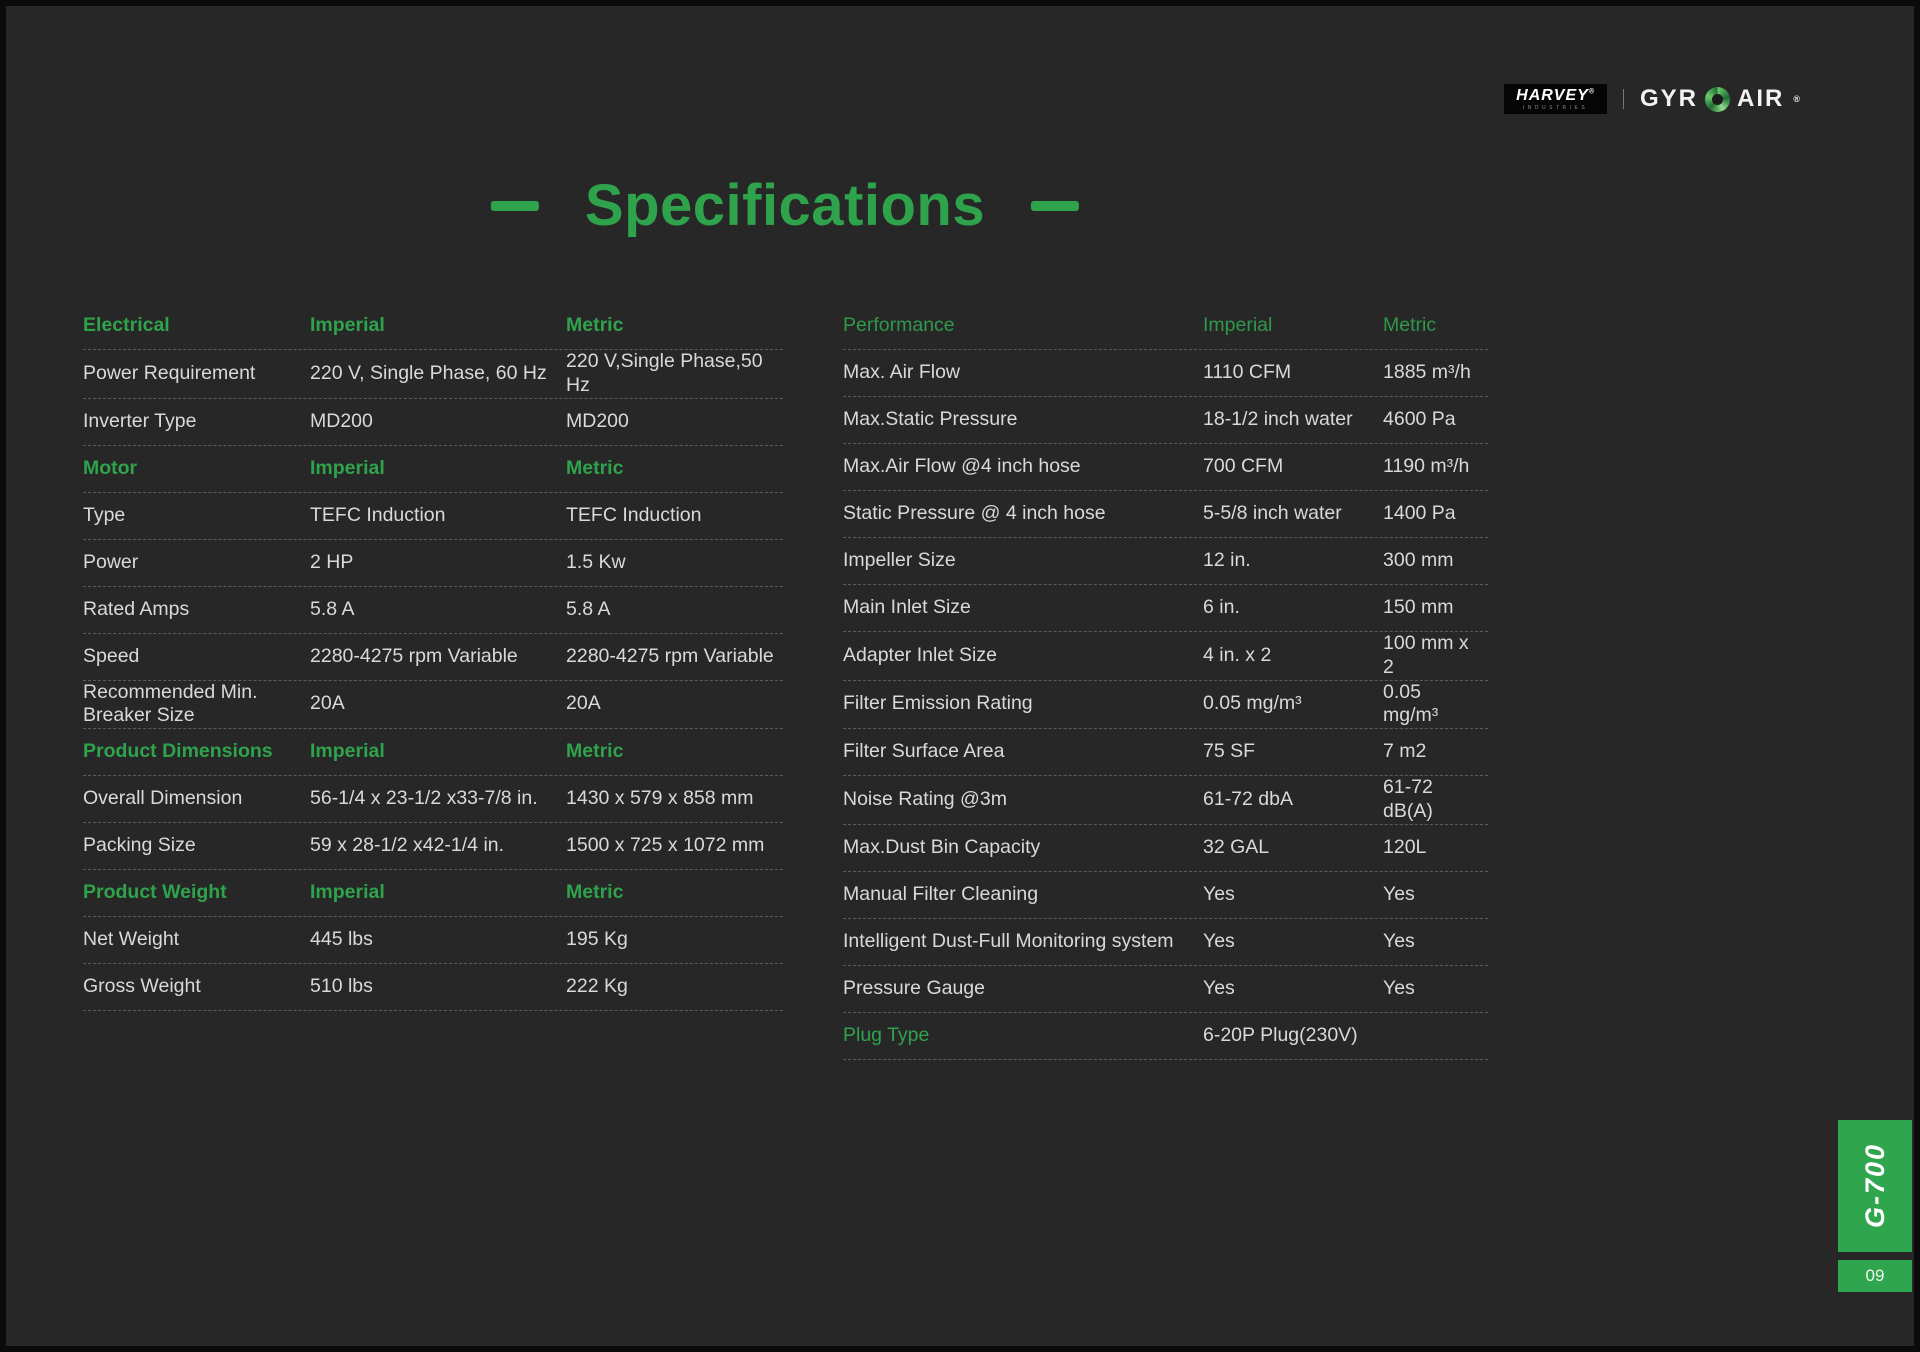 This screenshot has height=1352, width=1920. Describe the element at coordinates (136, 608) in the screenshot. I see `spec-label: Rated Amps` at that location.